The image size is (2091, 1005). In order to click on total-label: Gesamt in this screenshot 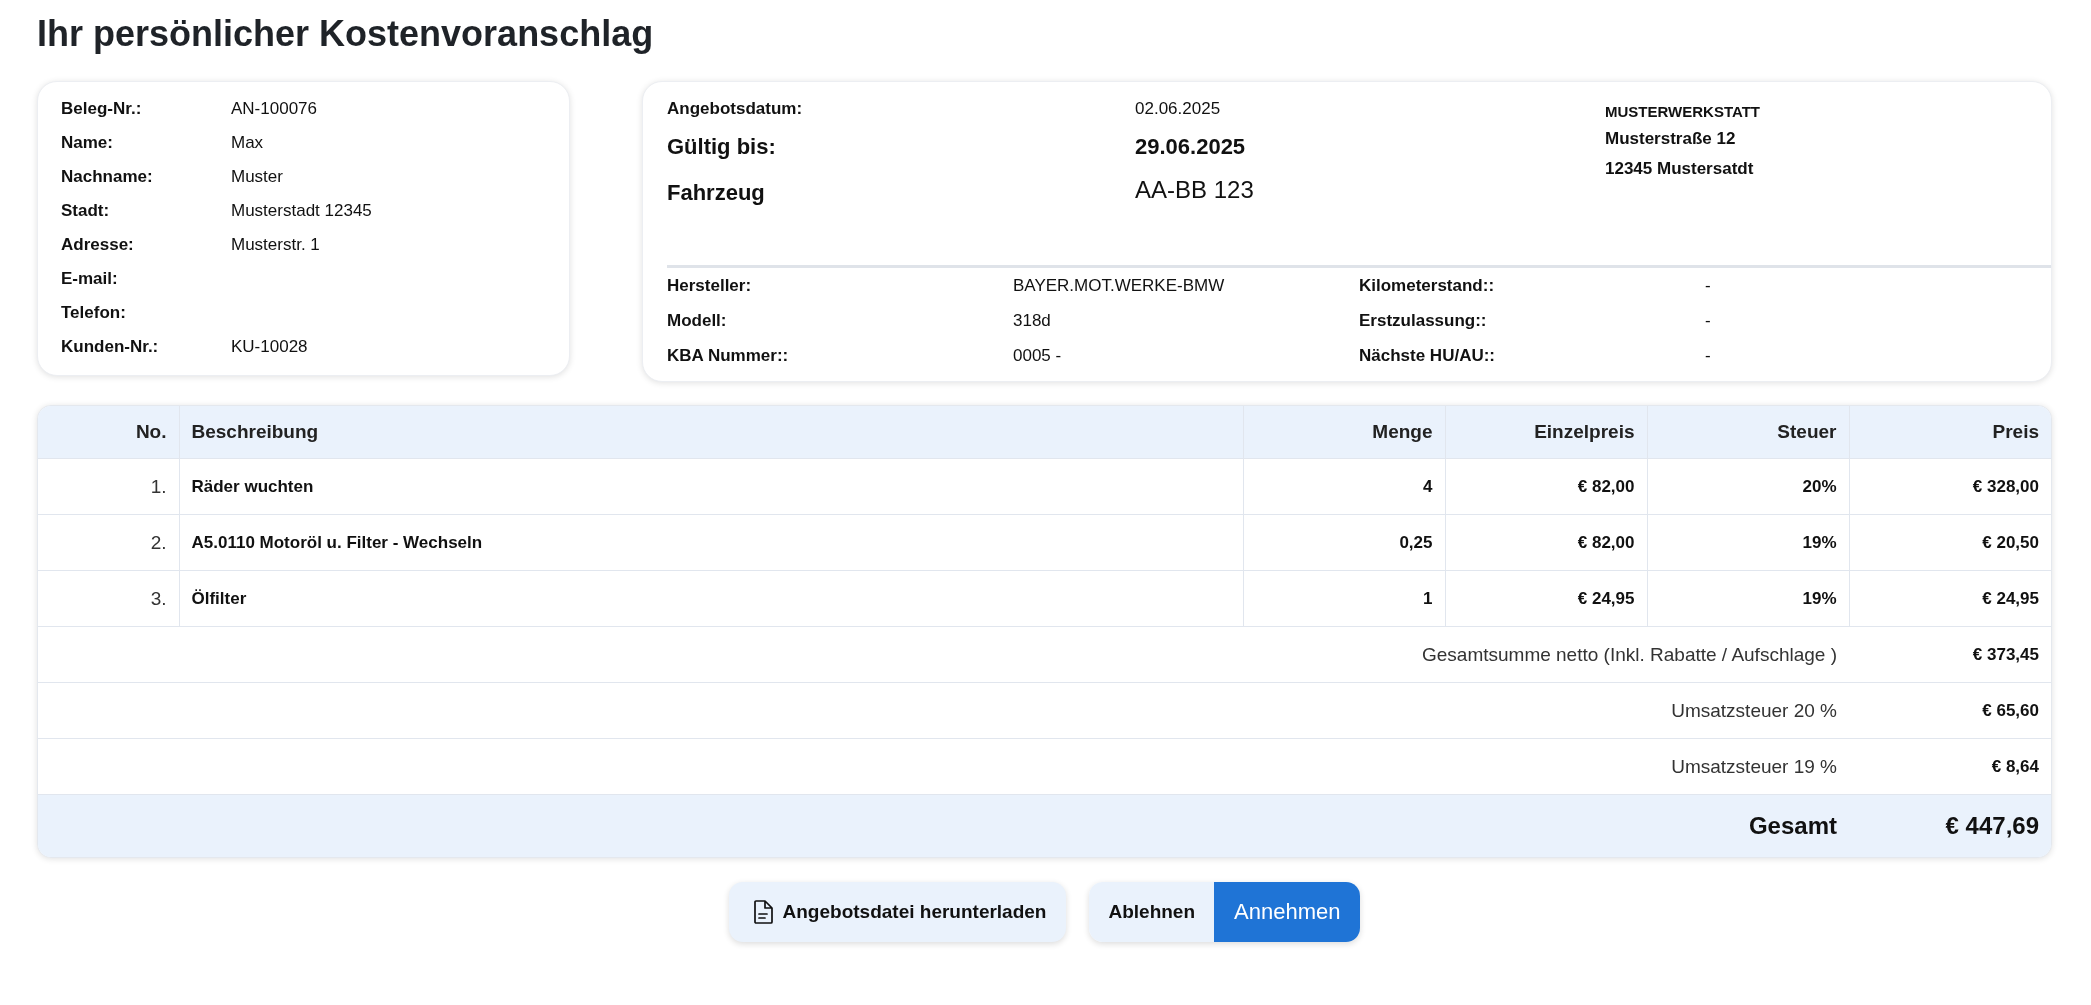, I will do `click(943, 825)`.